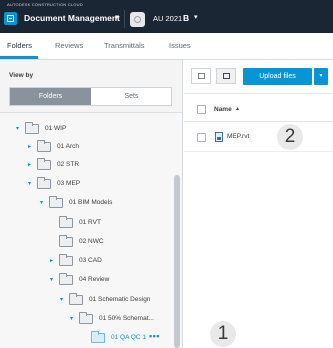 This screenshot has width=333, height=348. What do you see at coordinates (186, 18) in the screenshot?
I see `project-badge: B` at bounding box center [186, 18].